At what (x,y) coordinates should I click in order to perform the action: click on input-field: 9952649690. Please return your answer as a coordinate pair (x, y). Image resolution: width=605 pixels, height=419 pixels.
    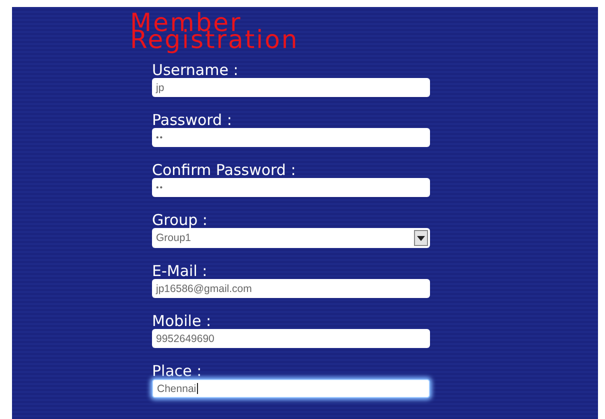
    Looking at the image, I should click on (291, 338).